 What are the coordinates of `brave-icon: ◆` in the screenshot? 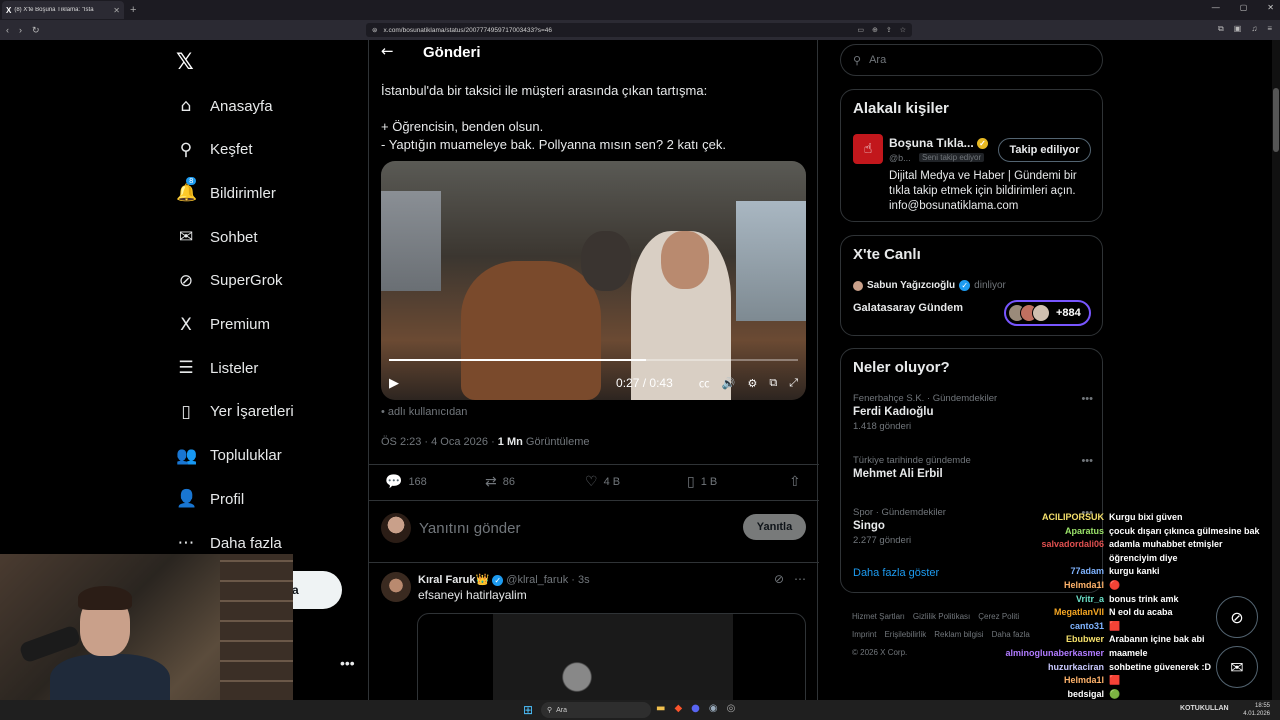 It's located at (678, 708).